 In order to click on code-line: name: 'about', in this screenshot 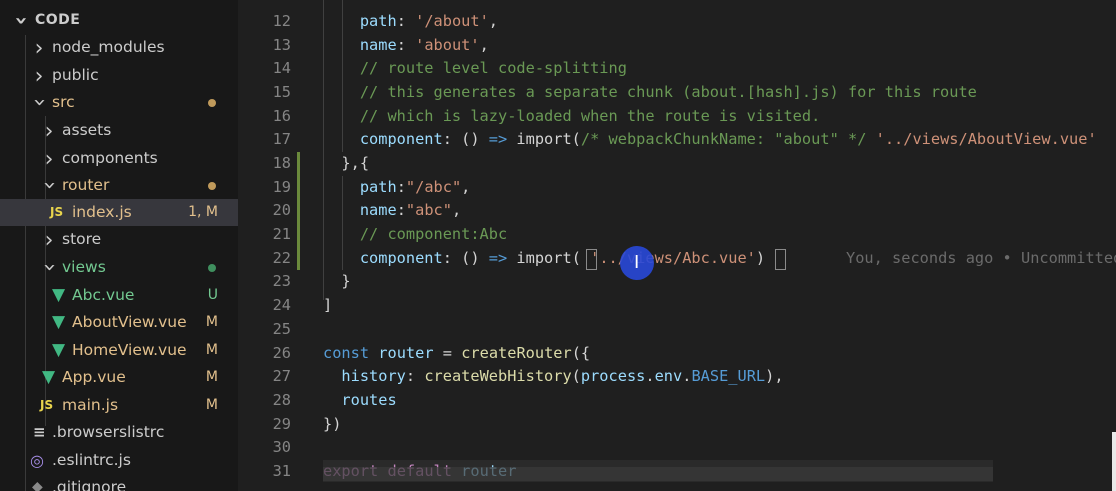, I will do `click(406, 45)`.